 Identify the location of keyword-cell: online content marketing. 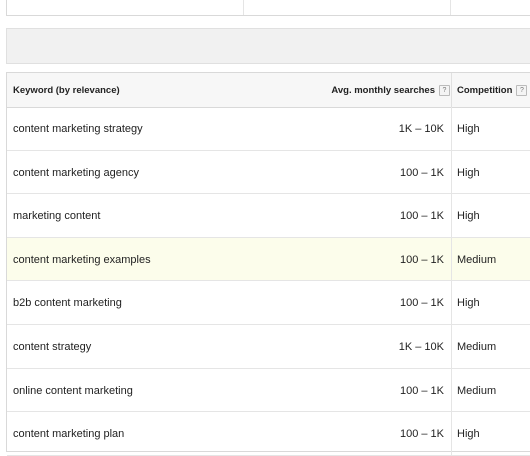
(73, 390).